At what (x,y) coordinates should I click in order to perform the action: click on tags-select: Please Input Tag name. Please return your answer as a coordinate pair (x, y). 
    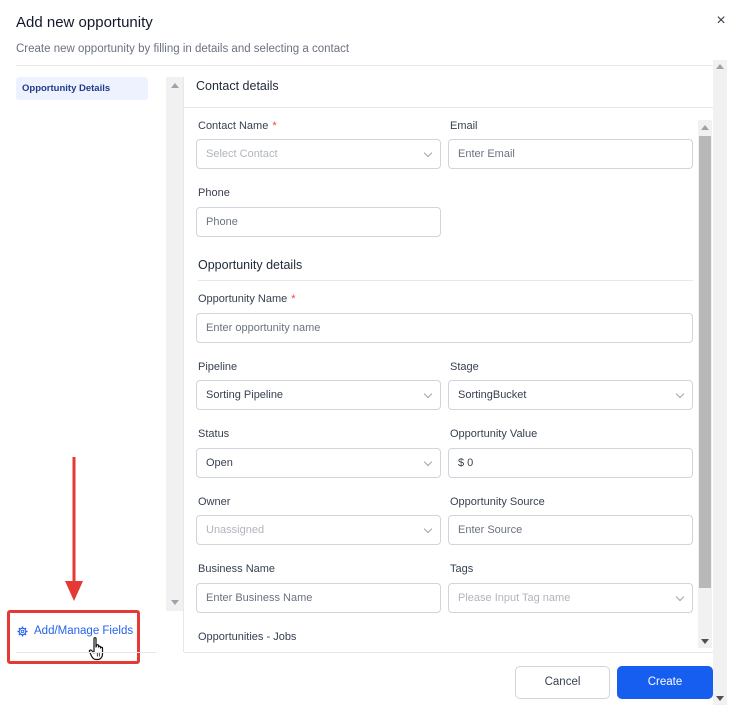
    Looking at the image, I should click on (570, 598).